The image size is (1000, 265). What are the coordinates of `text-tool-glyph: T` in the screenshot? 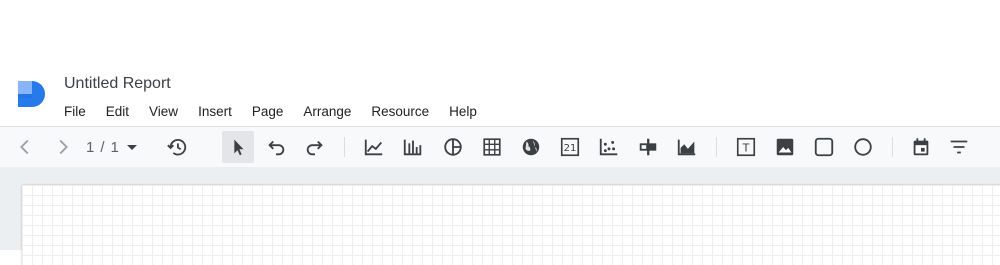 It's located at (746, 148).